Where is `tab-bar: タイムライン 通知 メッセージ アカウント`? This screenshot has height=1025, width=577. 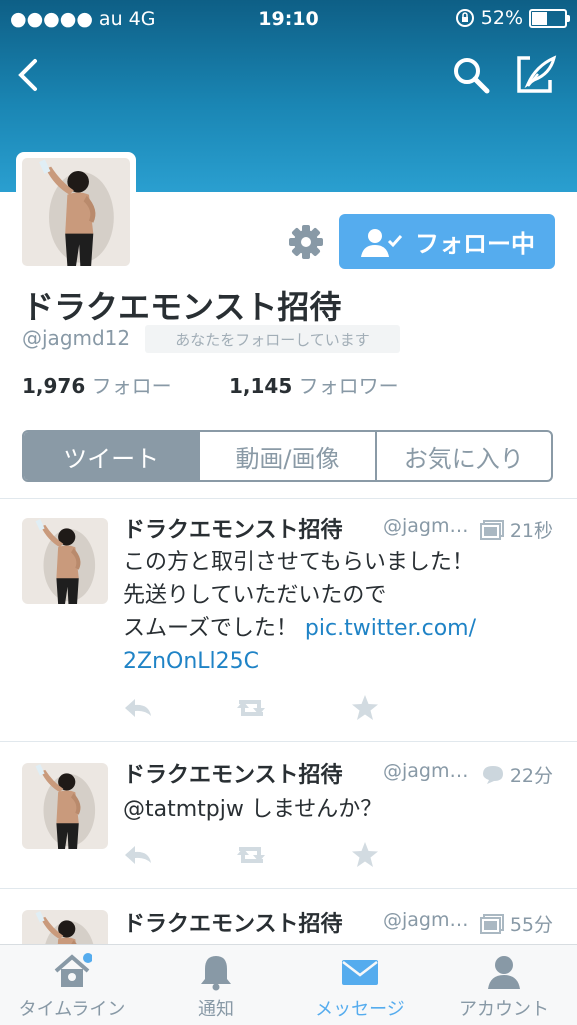
tab-bar: タイムライン 通知 メッセージ アカウント is located at coordinates (288, 984).